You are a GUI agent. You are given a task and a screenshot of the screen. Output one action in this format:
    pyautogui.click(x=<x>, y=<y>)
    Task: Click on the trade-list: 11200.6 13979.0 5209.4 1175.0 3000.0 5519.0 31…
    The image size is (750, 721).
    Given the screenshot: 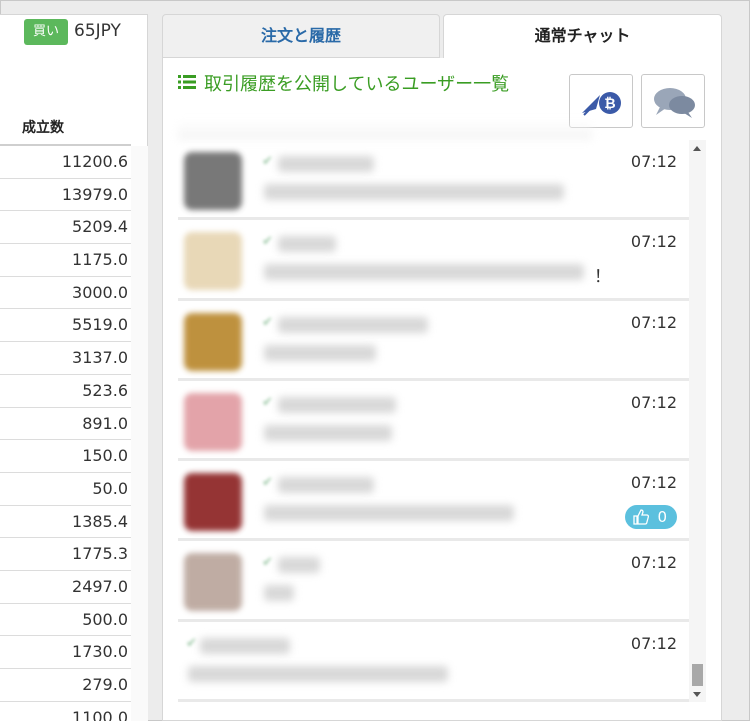 What is the action you would take?
    pyautogui.click(x=65, y=433)
    